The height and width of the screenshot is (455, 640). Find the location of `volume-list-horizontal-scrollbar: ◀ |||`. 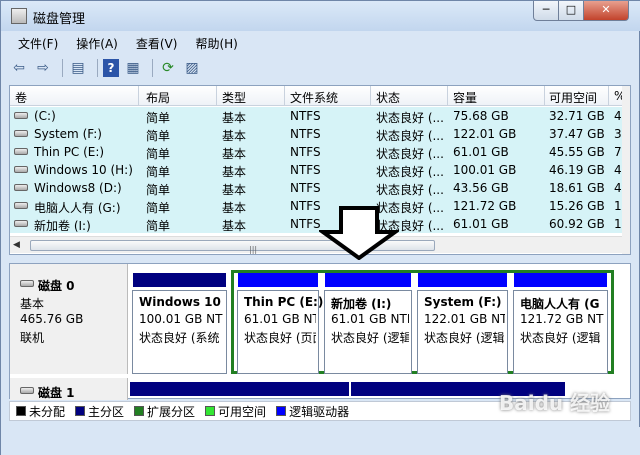

volume-list-horizontal-scrollbar: ◀ ||| is located at coordinates (316, 245).